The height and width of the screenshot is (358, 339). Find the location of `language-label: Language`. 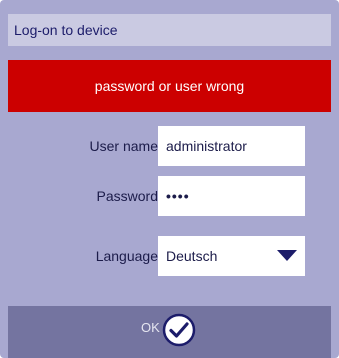

language-label: Language is located at coordinates (126, 256).